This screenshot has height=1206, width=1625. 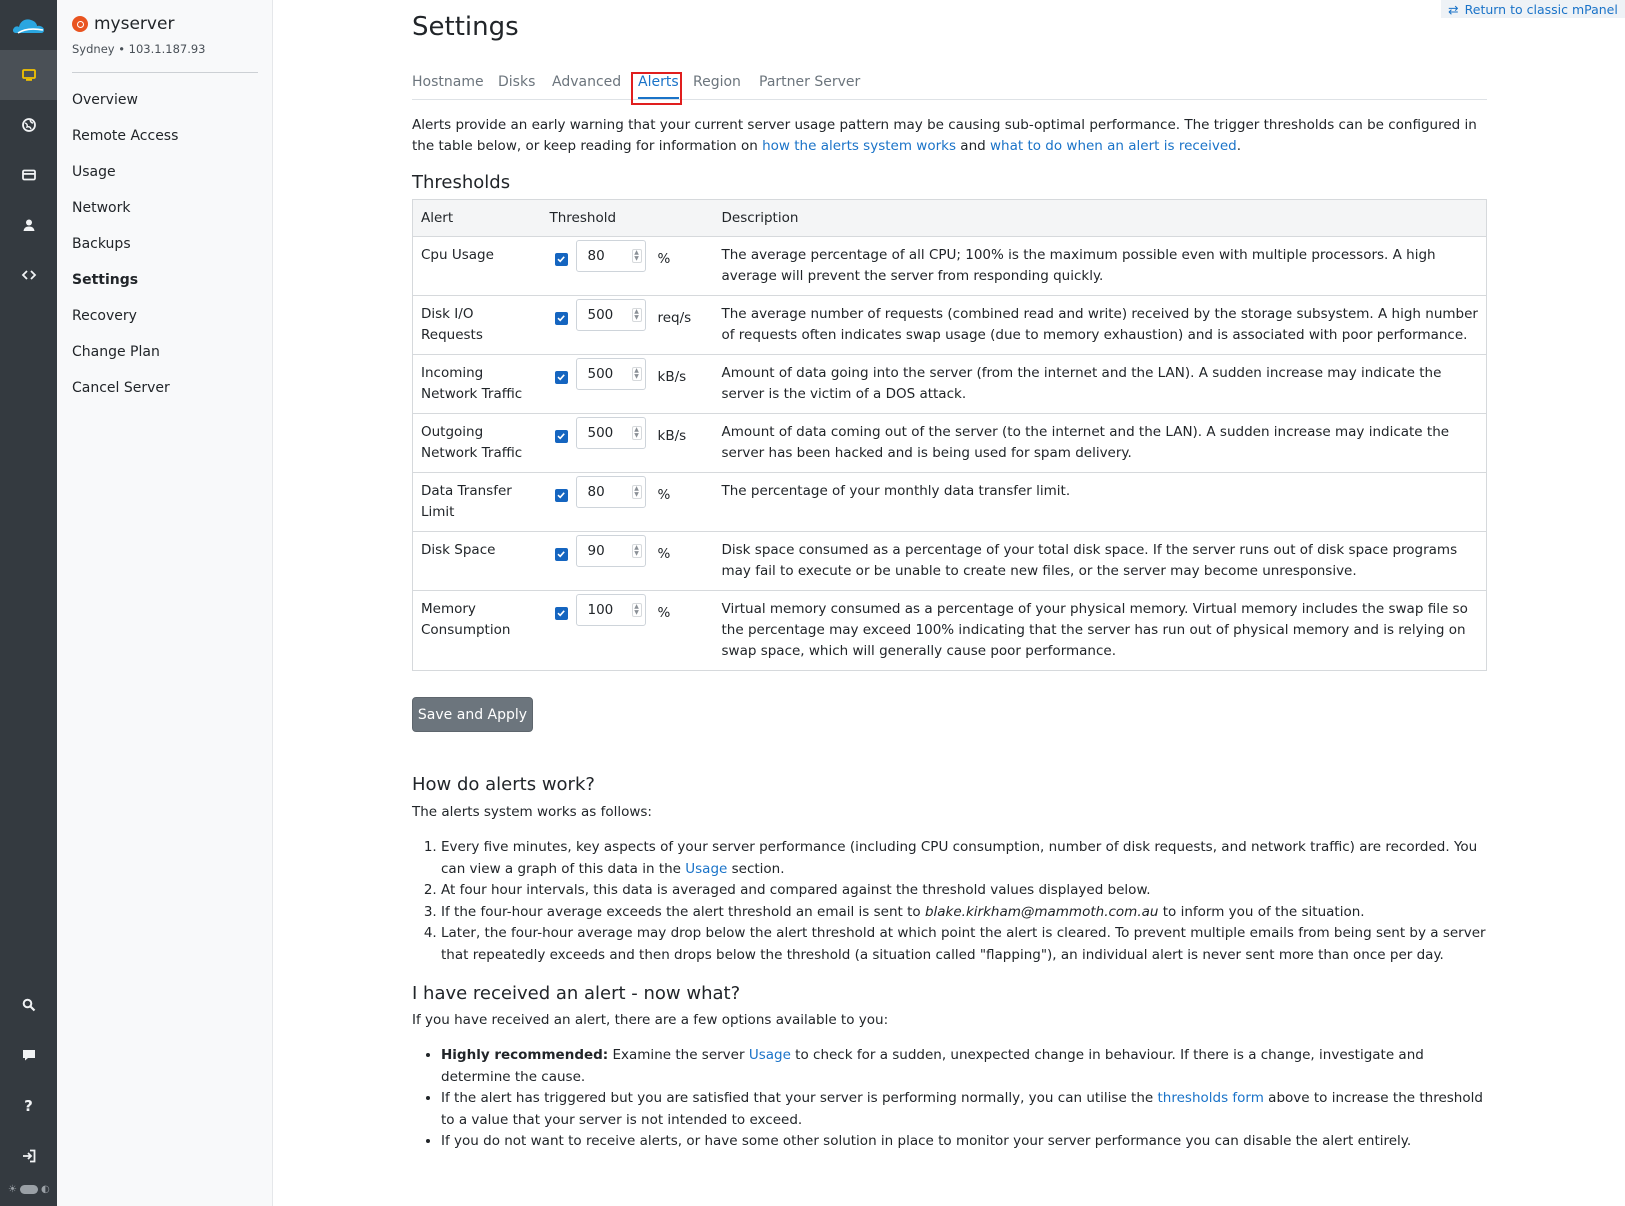 I want to click on theme-toggle: ☀ ◐, so click(x=29, y=1189).